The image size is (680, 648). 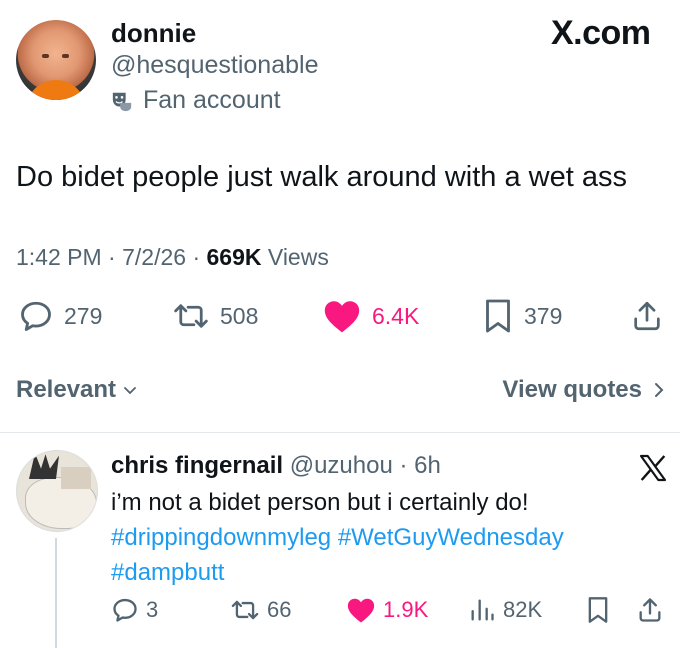 I want to click on like-count: 6.4K, so click(x=396, y=315).